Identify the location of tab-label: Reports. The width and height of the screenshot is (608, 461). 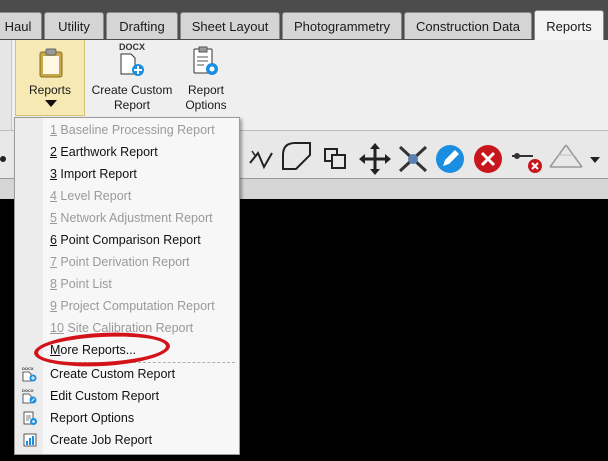
(569, 26).